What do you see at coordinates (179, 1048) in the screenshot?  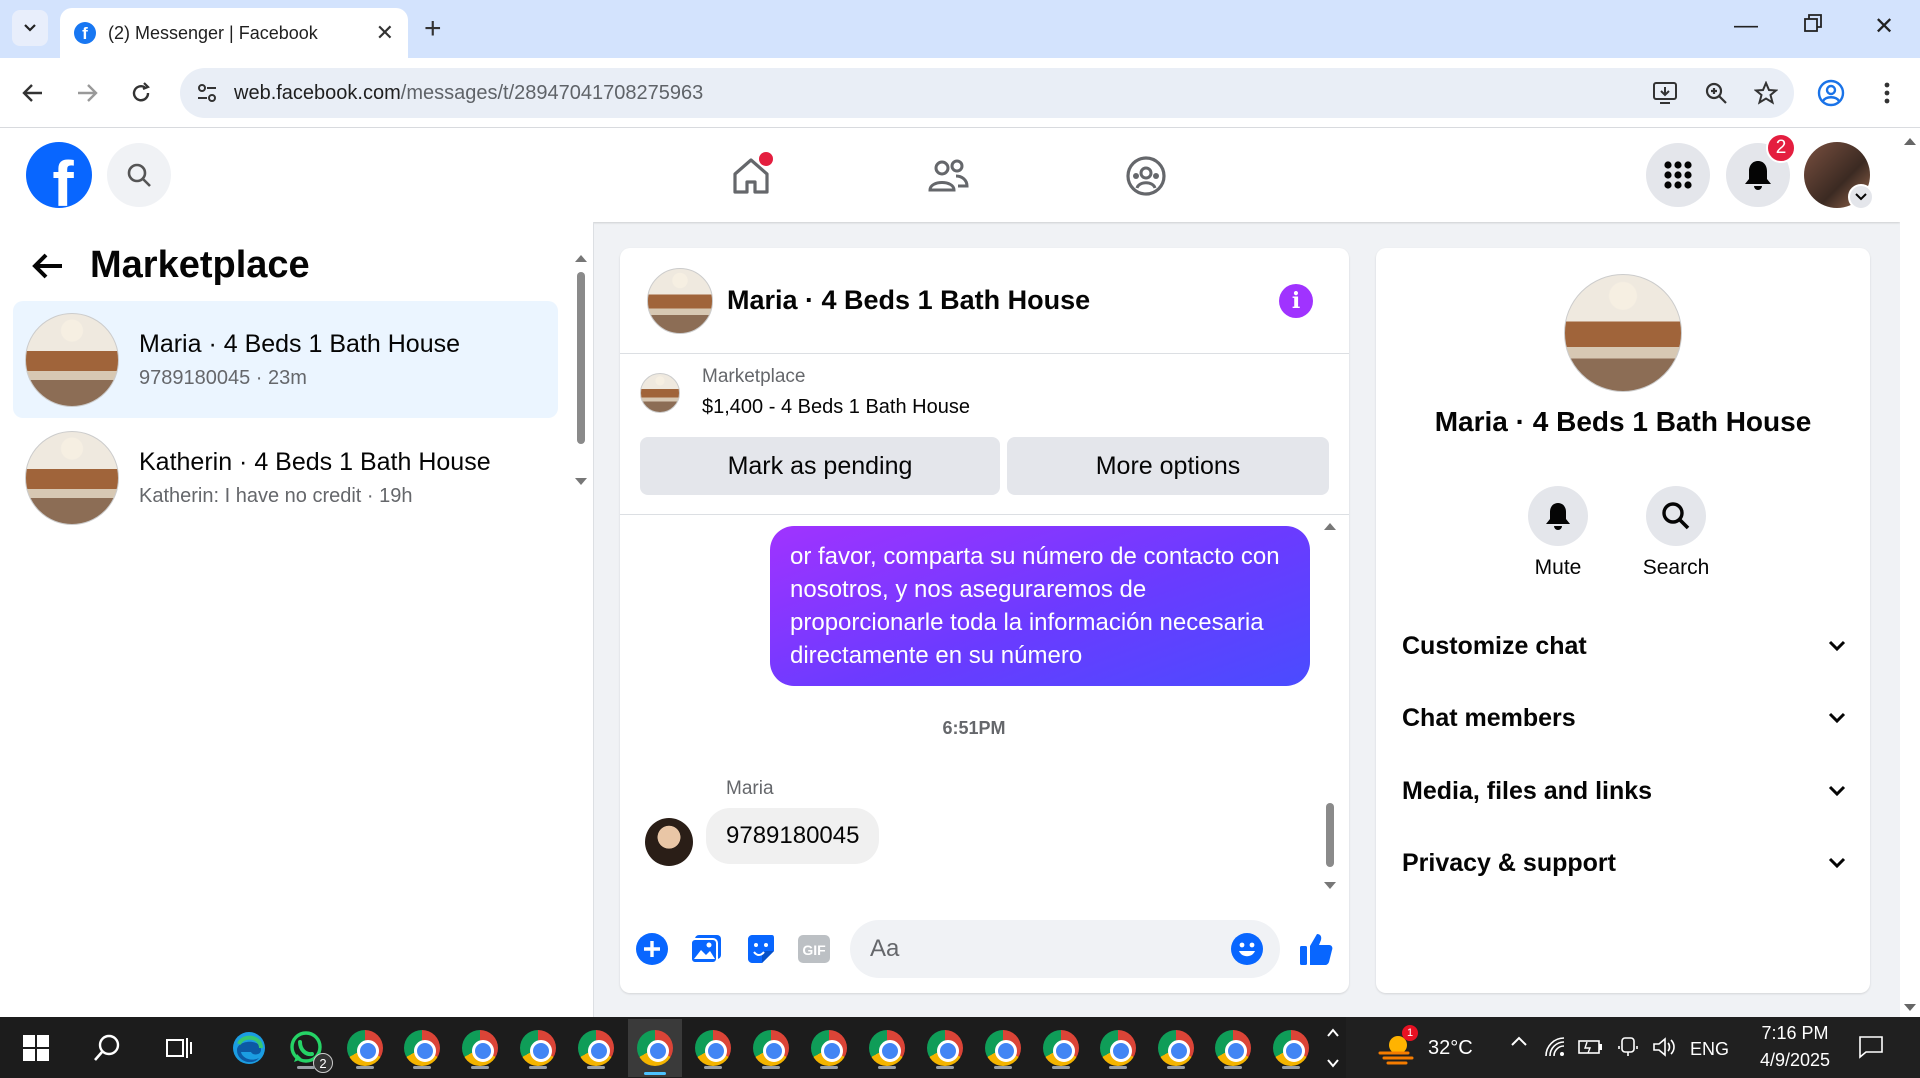 I see `task-view-icon` at bounding box center [179, 1048].